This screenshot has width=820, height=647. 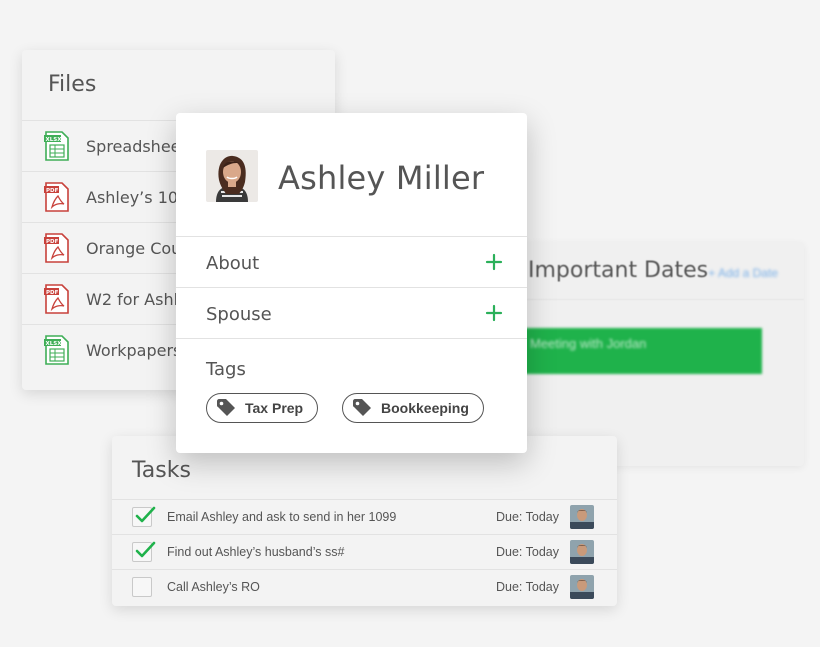 What do you see at coordinates (588, 343) in the screenshot?
I see `date-event-label: Meeting with Jordan` at bounding box center [588, 343].